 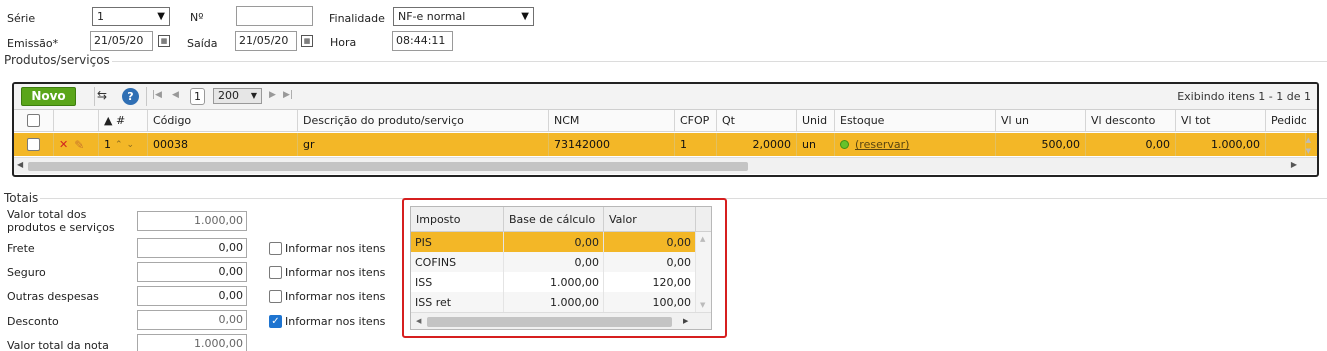 I want to click on next-page-icon: ▶, so click(x=272, y=95).